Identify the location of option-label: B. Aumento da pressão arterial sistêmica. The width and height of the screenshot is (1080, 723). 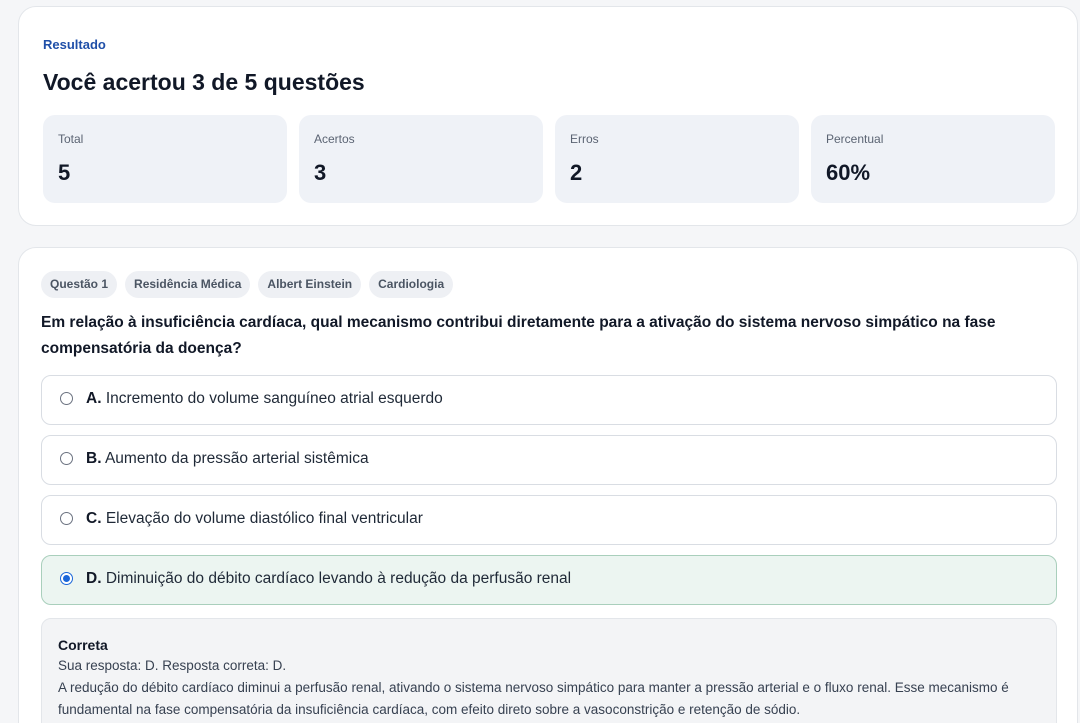
(227, 459).